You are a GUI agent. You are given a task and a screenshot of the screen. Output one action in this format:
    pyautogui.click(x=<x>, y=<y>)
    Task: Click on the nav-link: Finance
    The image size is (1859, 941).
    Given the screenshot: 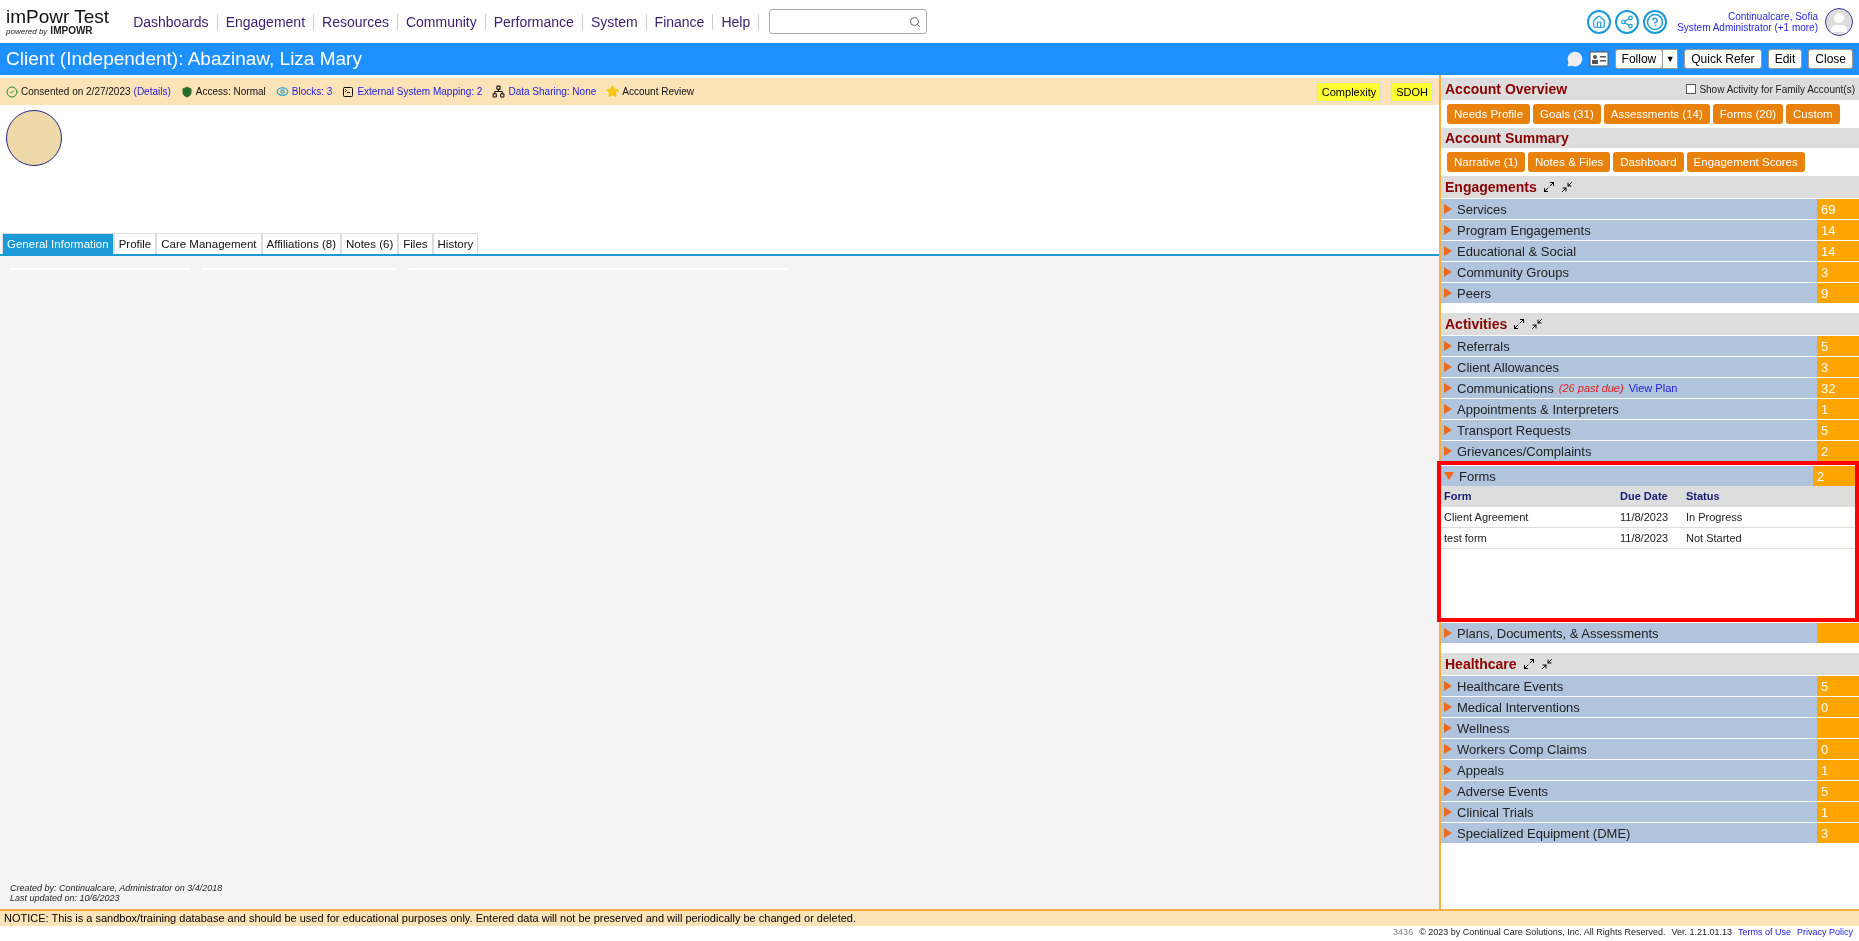 What is the action you would take?
    pyautogui.click(x=680, y=21)
    